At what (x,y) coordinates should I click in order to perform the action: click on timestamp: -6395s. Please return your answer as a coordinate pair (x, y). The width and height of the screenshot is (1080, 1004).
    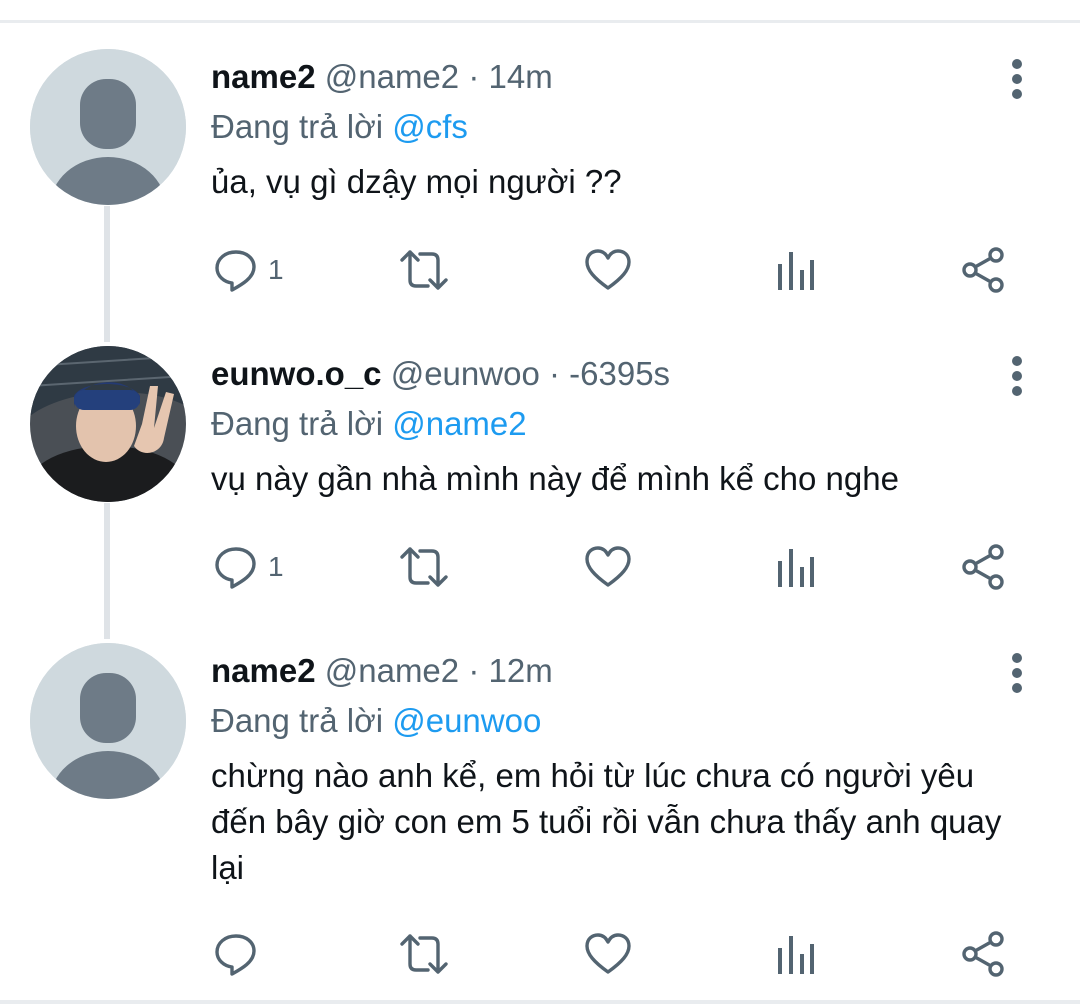
    Looking at the image, I should click on (619, 373).